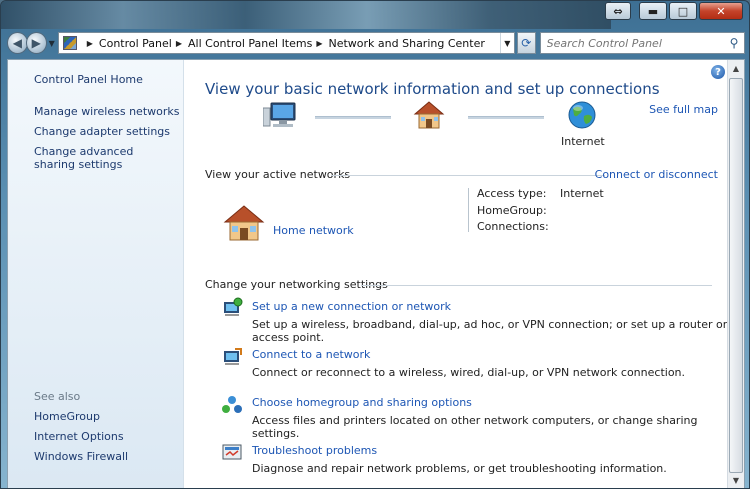 This screenshot has height=489, width=750. What do you see at coordinates (17, 43) in the screenshot?
I see `back-button: ◀` at bounding box center [17, 43].